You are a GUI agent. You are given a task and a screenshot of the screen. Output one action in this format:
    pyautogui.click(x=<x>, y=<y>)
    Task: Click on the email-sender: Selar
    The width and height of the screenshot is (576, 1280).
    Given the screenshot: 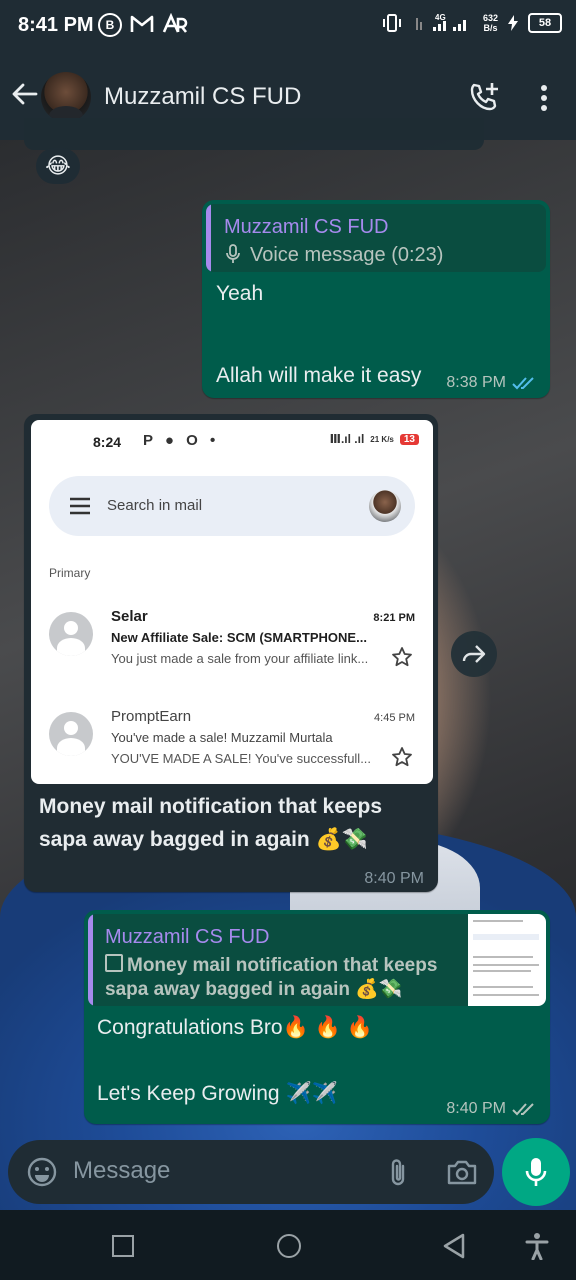 What is the action you would take?
    pyautogui.click(x=129, y=616)
    